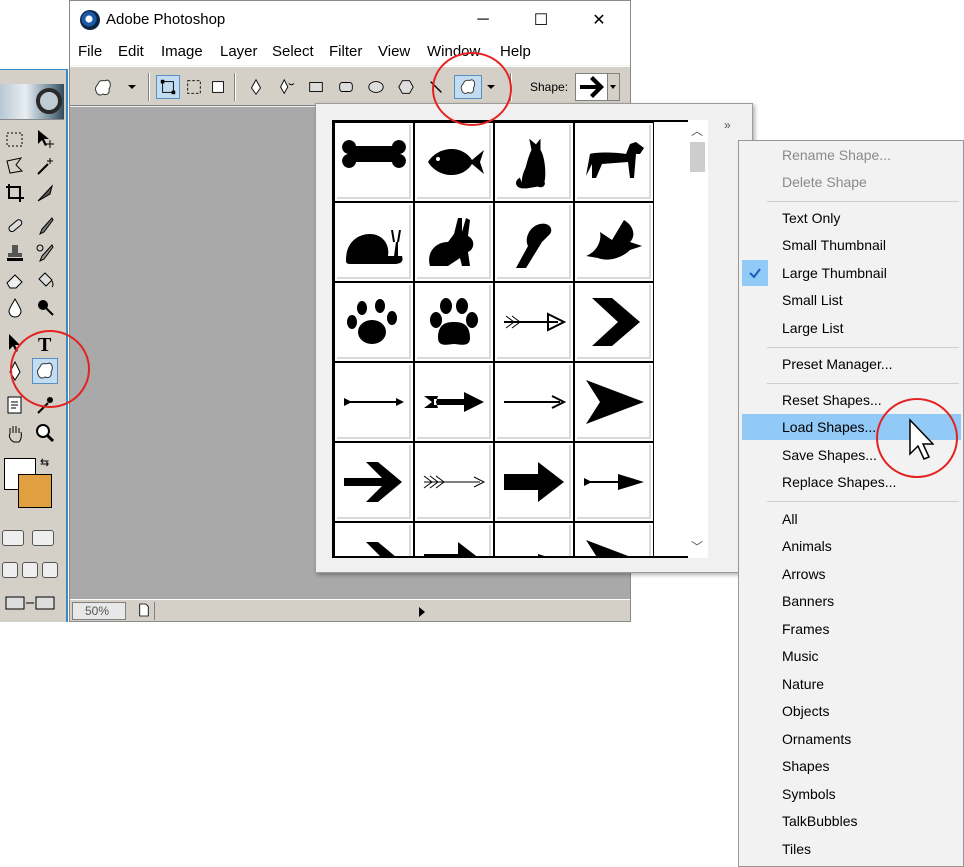  What do you see at coordinates (45, 166) in the screenshot?
I see `magic-wand-icon` at bounding box center [45, 166].